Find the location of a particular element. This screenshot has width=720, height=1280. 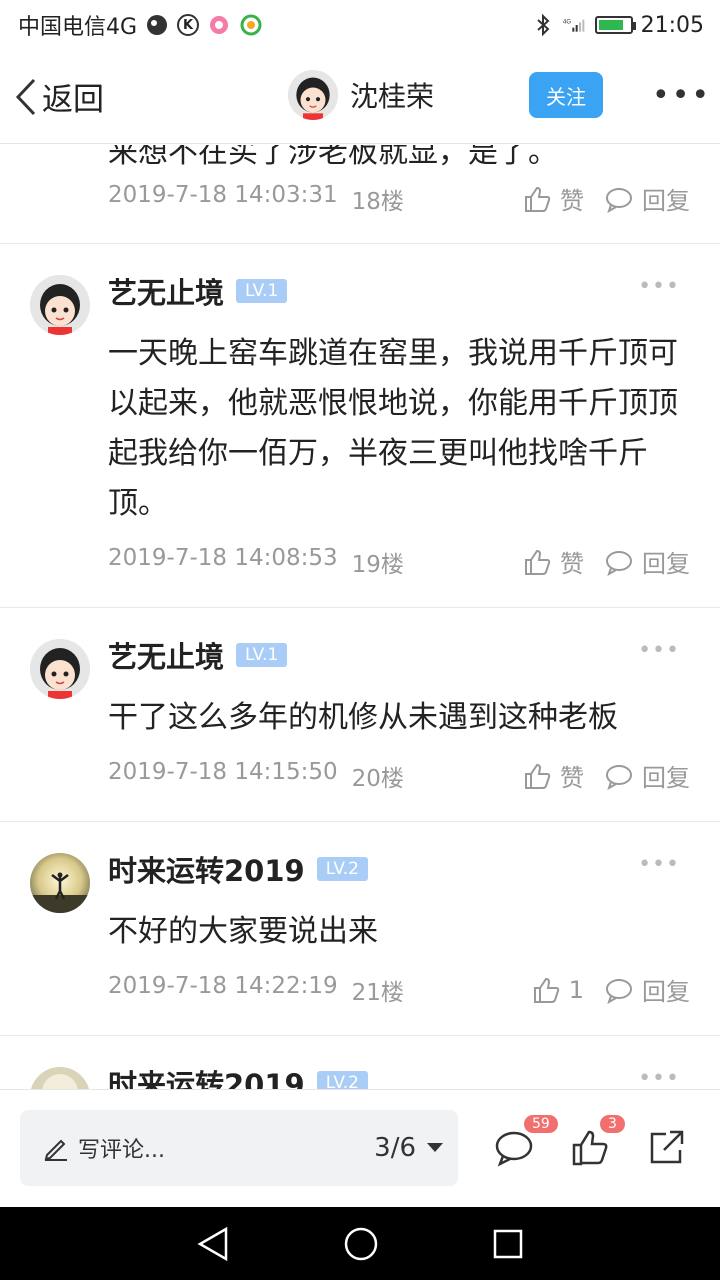

notification-icon is located at coordinates (157, 25).